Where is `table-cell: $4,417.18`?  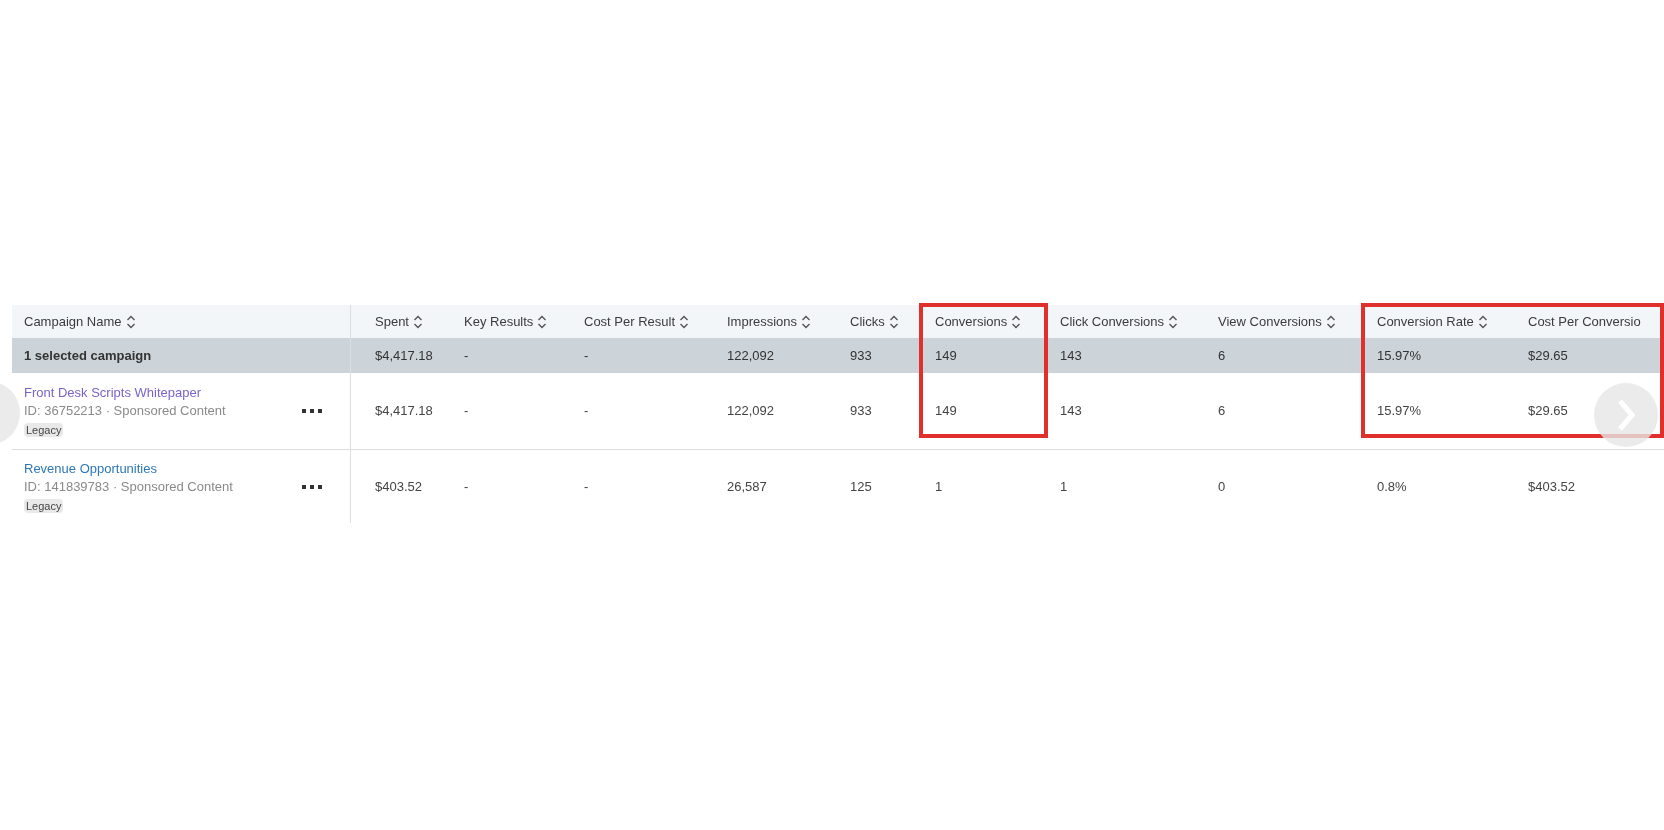 table-cell: $4,417.18 is located at coordinates (401, 411).